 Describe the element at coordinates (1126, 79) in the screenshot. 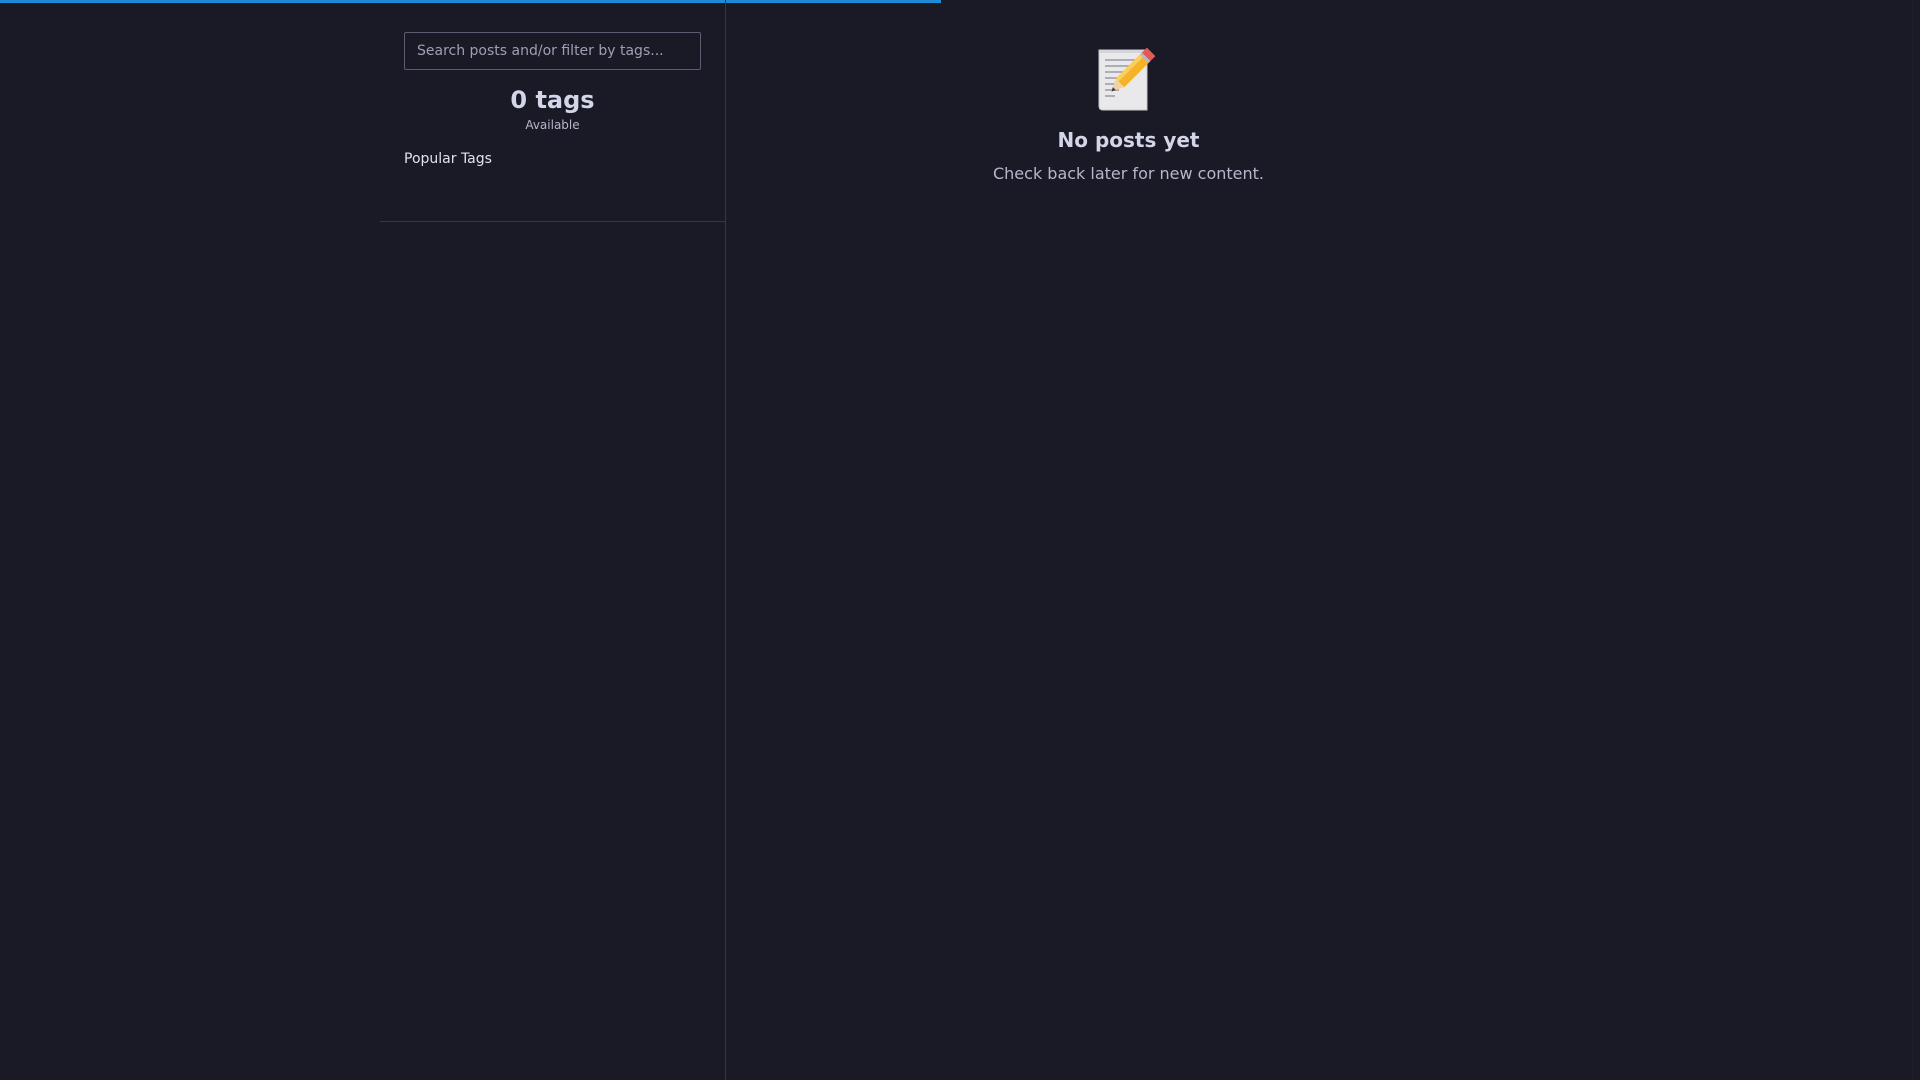

I see `memo-icon` at that location.